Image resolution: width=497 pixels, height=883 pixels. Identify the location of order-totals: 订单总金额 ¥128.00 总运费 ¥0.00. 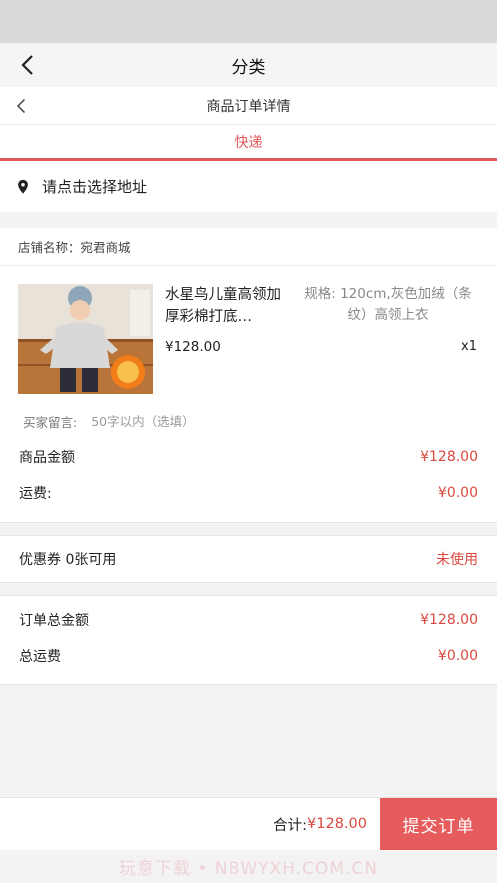
(248, 640).